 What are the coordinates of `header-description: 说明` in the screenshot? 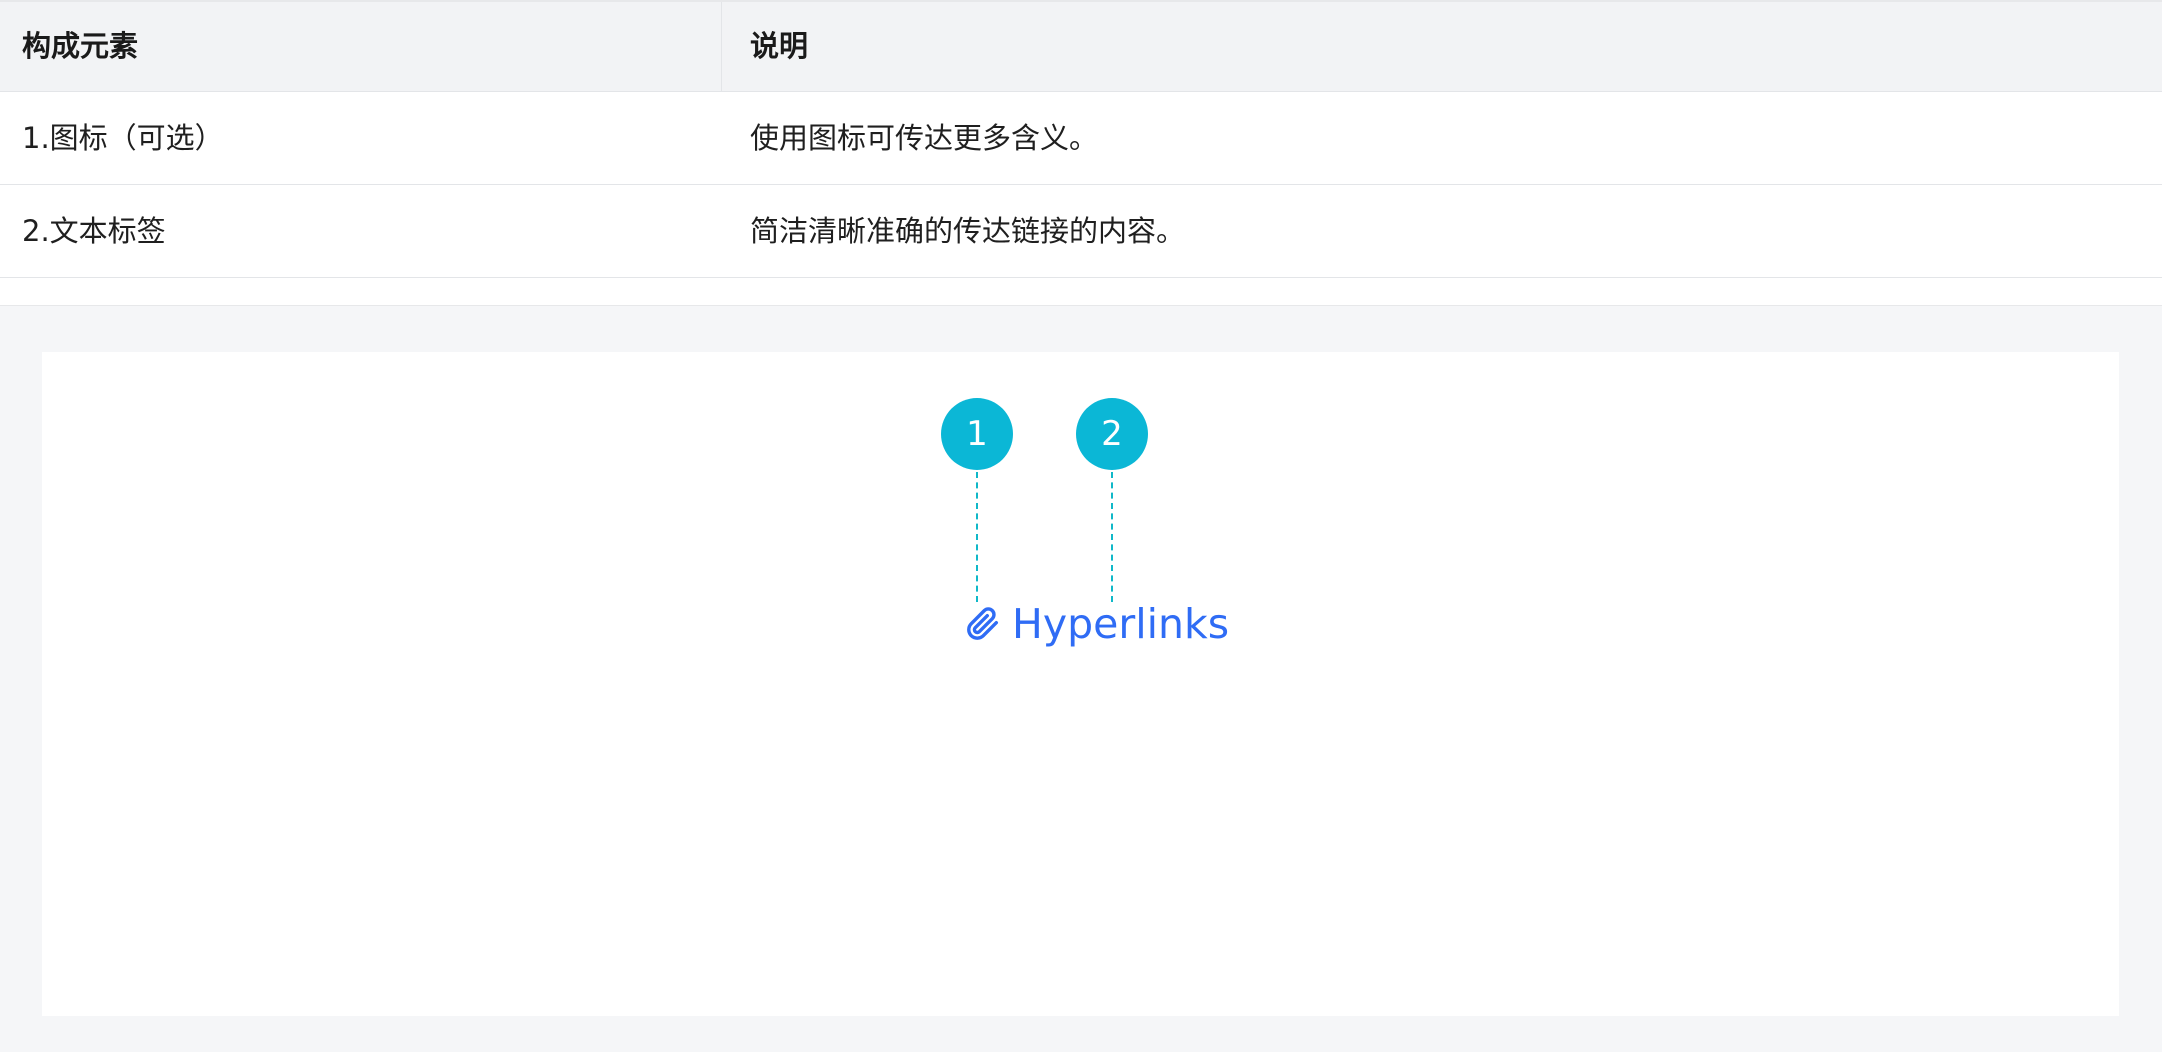 It's located at (779, 46).